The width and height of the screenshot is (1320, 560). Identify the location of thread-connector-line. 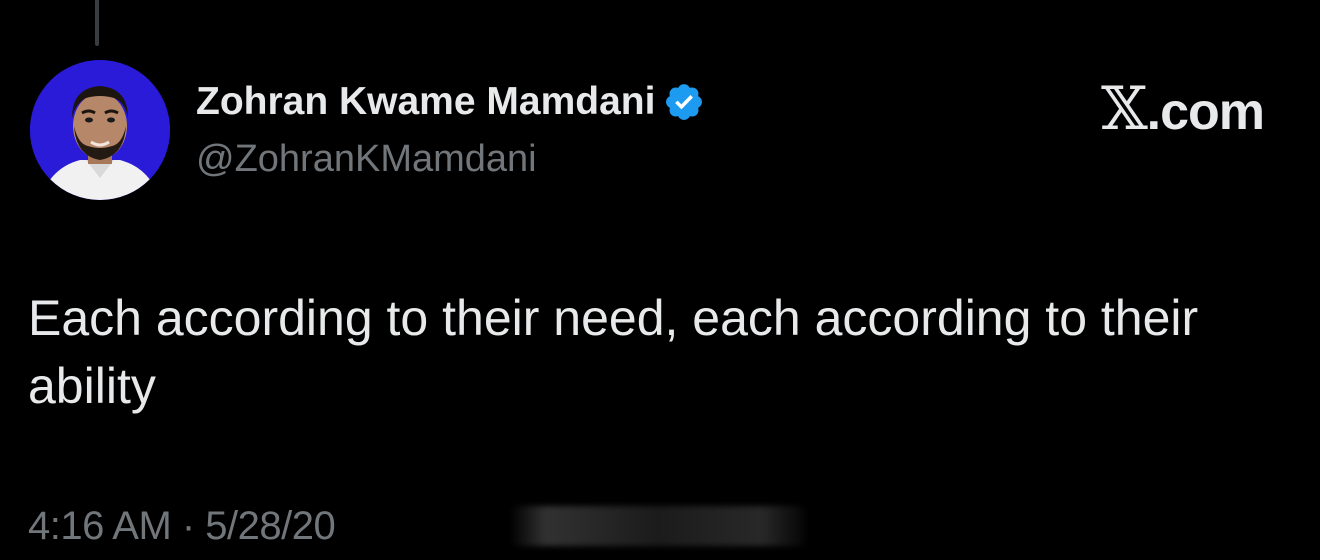
(97, 23).